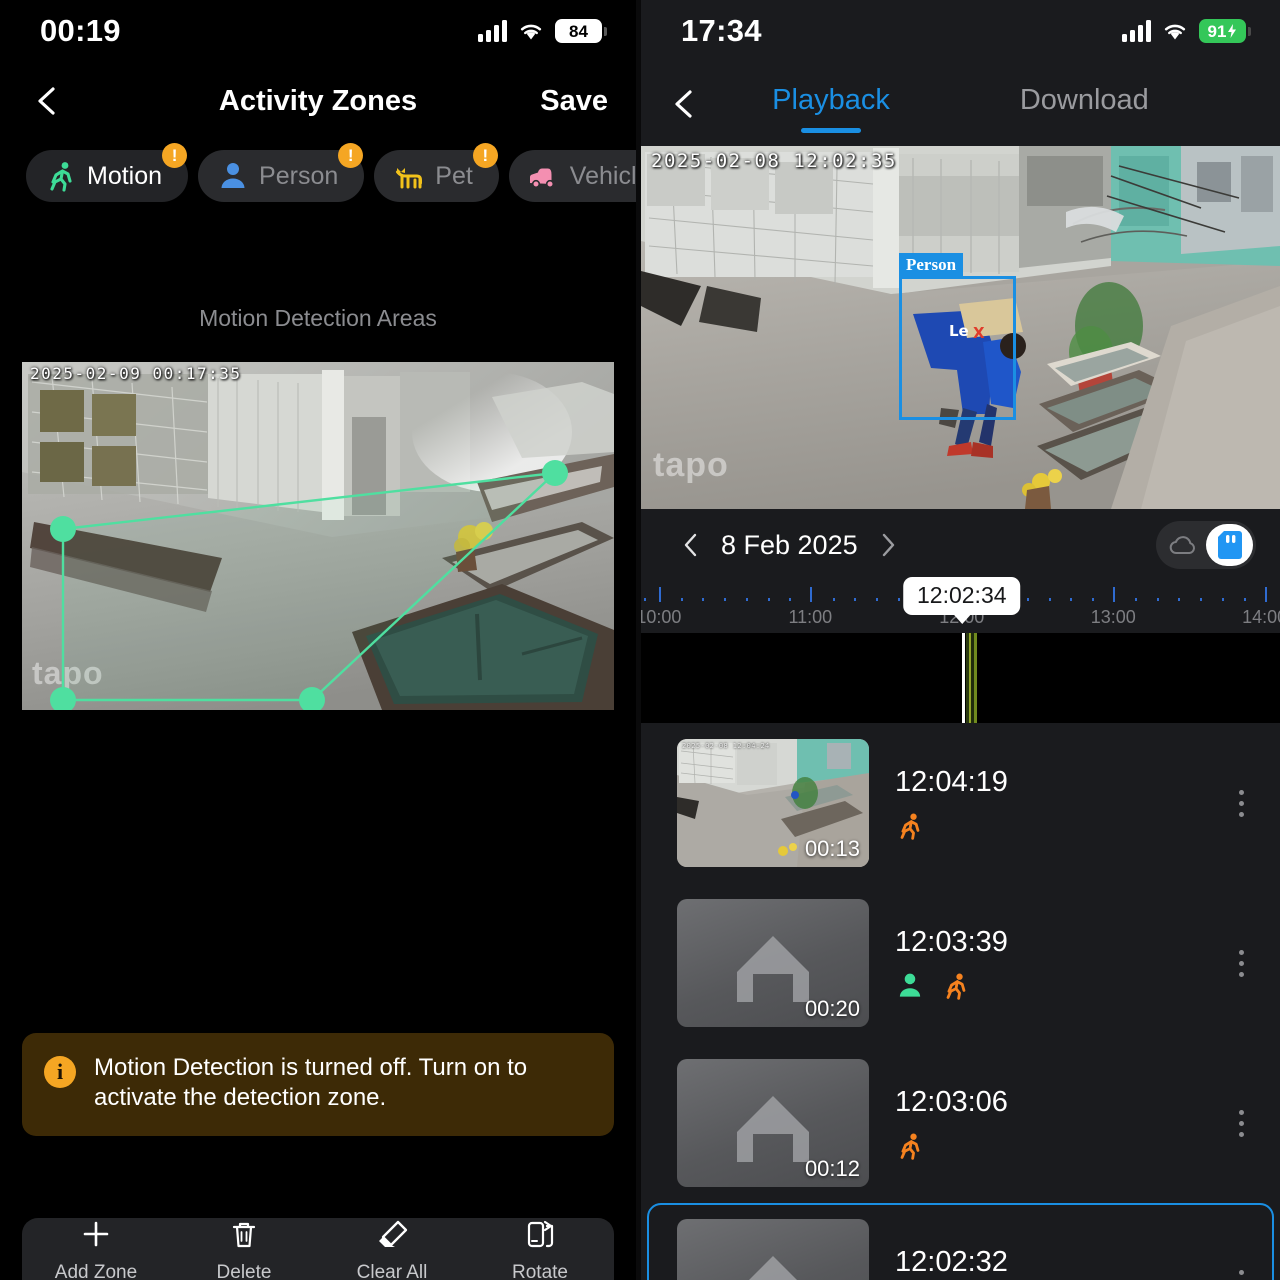 This screenshot has height=1280, width=1280. Describe the element at coordinates (540, 1271) in the screenshot. I see `tool-label: Rotate` at that location.